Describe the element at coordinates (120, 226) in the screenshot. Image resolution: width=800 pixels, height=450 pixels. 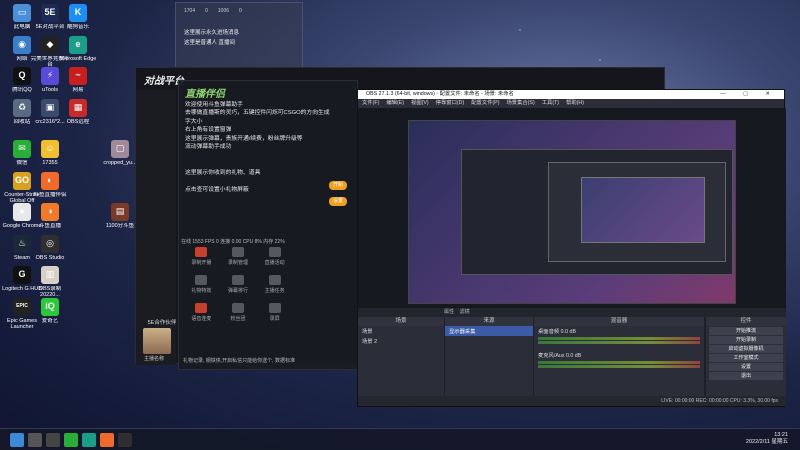
I see `desktop-icon-label: 1100分斗鱼` at that location.